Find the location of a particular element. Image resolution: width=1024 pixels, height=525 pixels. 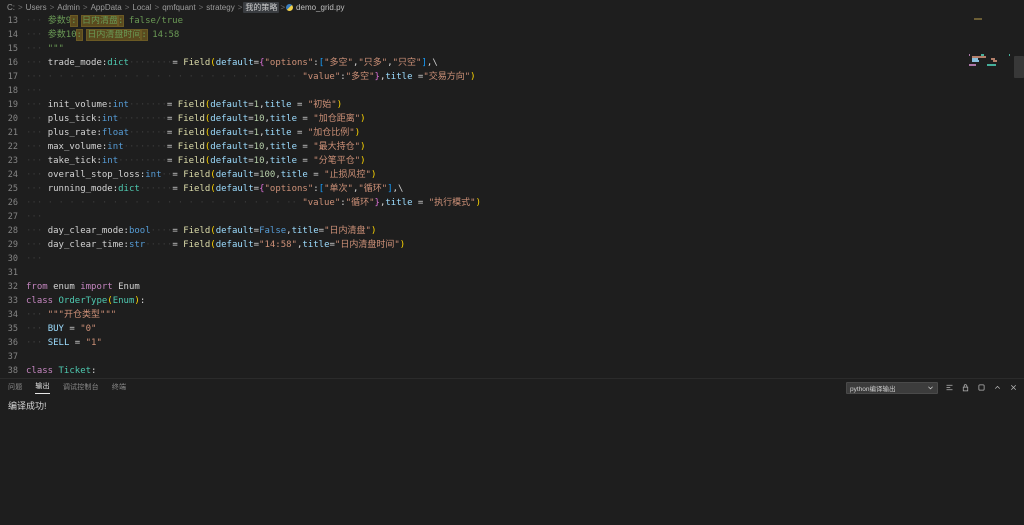

breadcrumb-item: Users is located at coordinates (36, 7).